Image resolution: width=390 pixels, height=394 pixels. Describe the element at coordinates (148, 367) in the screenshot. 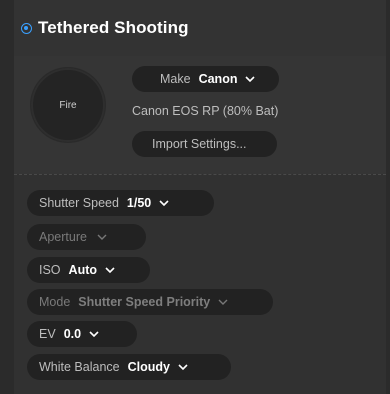

I see `white-balance-value: Cloudy` at that location.